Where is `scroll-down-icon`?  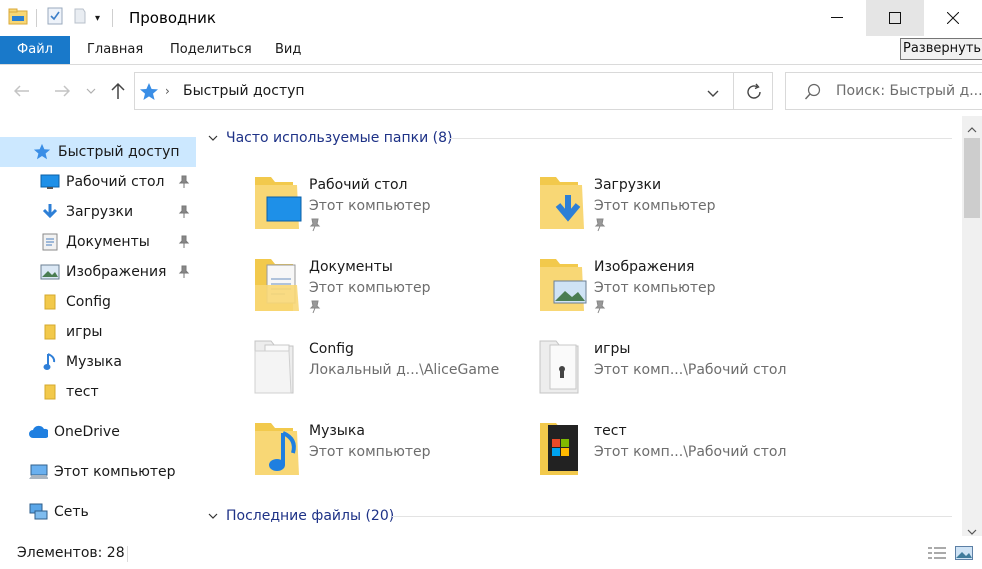
scroll-down-icon is located at coordinates (972, 531).